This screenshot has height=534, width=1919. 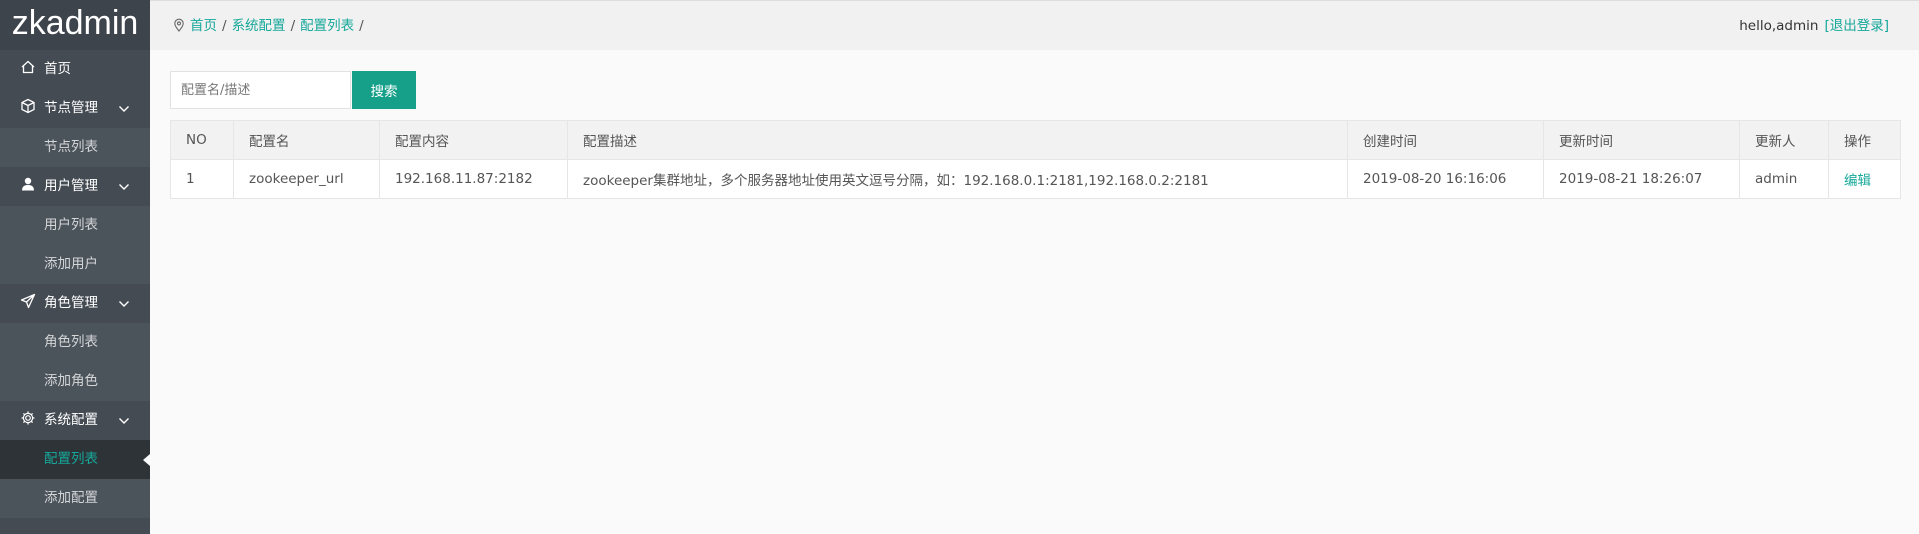 I want to click on cell-actions: 编辑, so click(x=1864, y=179).